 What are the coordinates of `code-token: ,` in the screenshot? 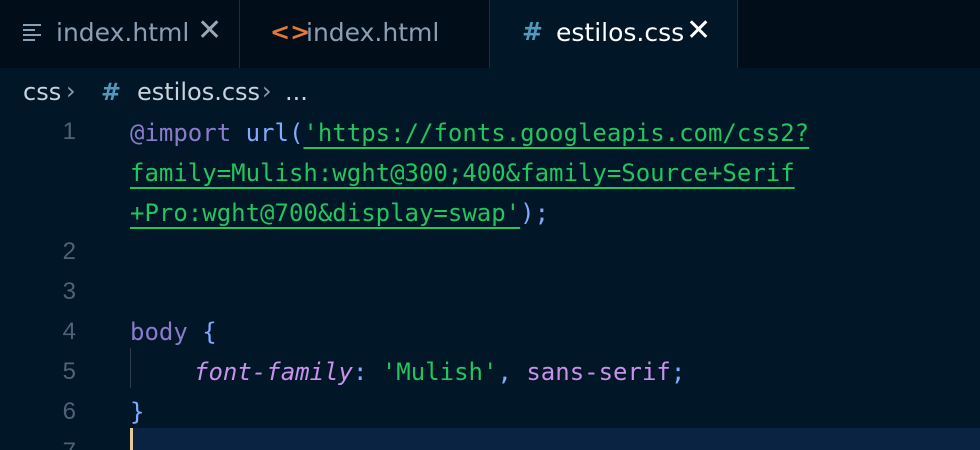 It's located at (504, 372).